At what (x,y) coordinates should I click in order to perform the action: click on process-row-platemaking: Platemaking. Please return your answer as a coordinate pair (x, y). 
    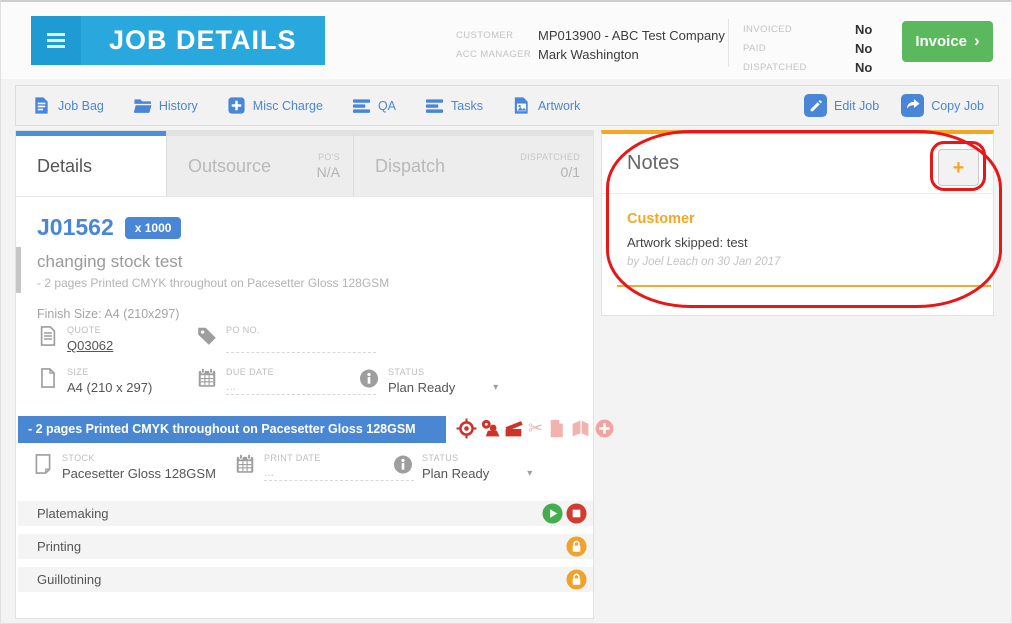
    Looking at the image, I should click on (305, 513).